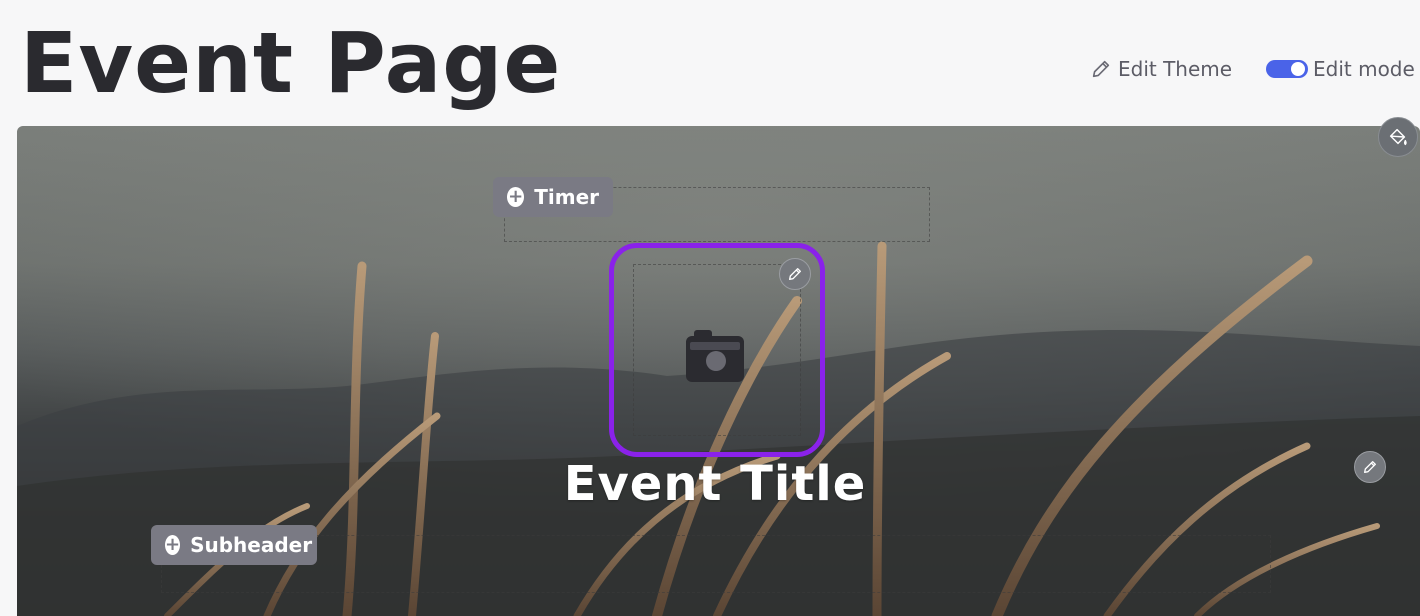  Describe the element at coordinates (251, 545) in the screenshot. I see `subheader-label: Subheader` at that location.